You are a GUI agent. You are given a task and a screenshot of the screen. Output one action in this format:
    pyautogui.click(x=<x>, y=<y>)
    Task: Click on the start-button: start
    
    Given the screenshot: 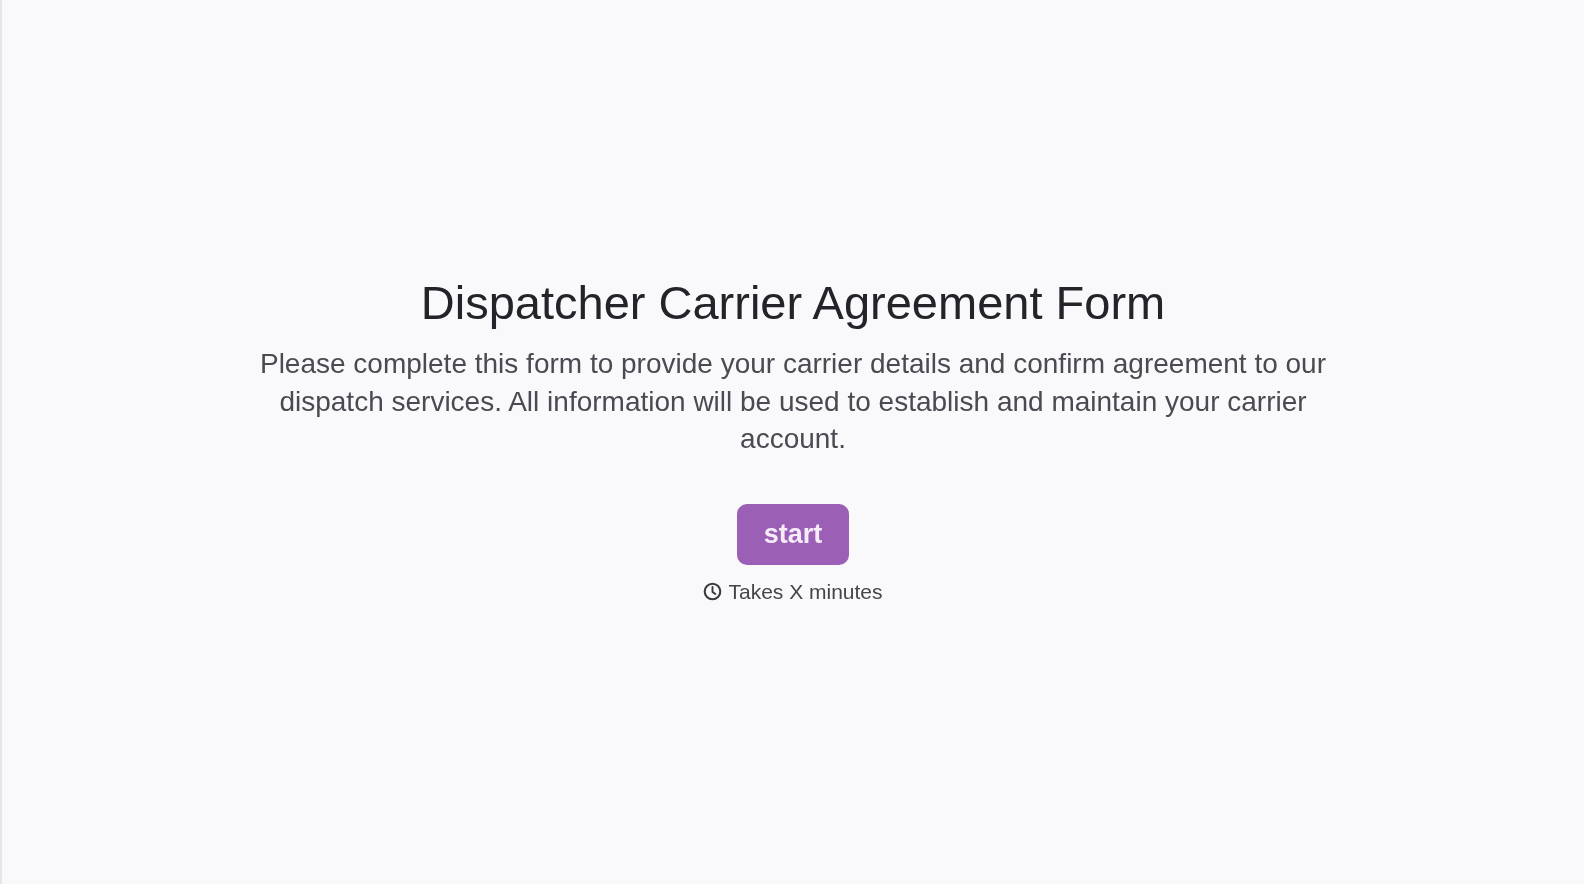 What is the action you would take?
    pyautogui.click(x=793, y=534)
    